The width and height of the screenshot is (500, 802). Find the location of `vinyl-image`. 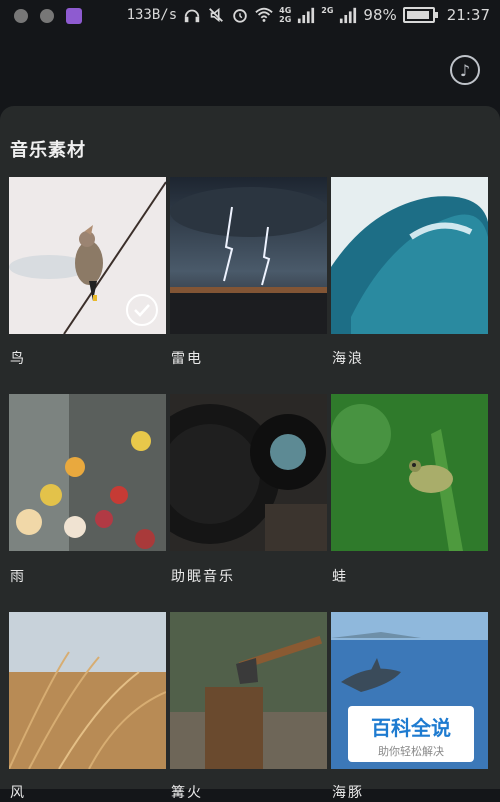

vinyl-image is located at coordinates (248, 472).